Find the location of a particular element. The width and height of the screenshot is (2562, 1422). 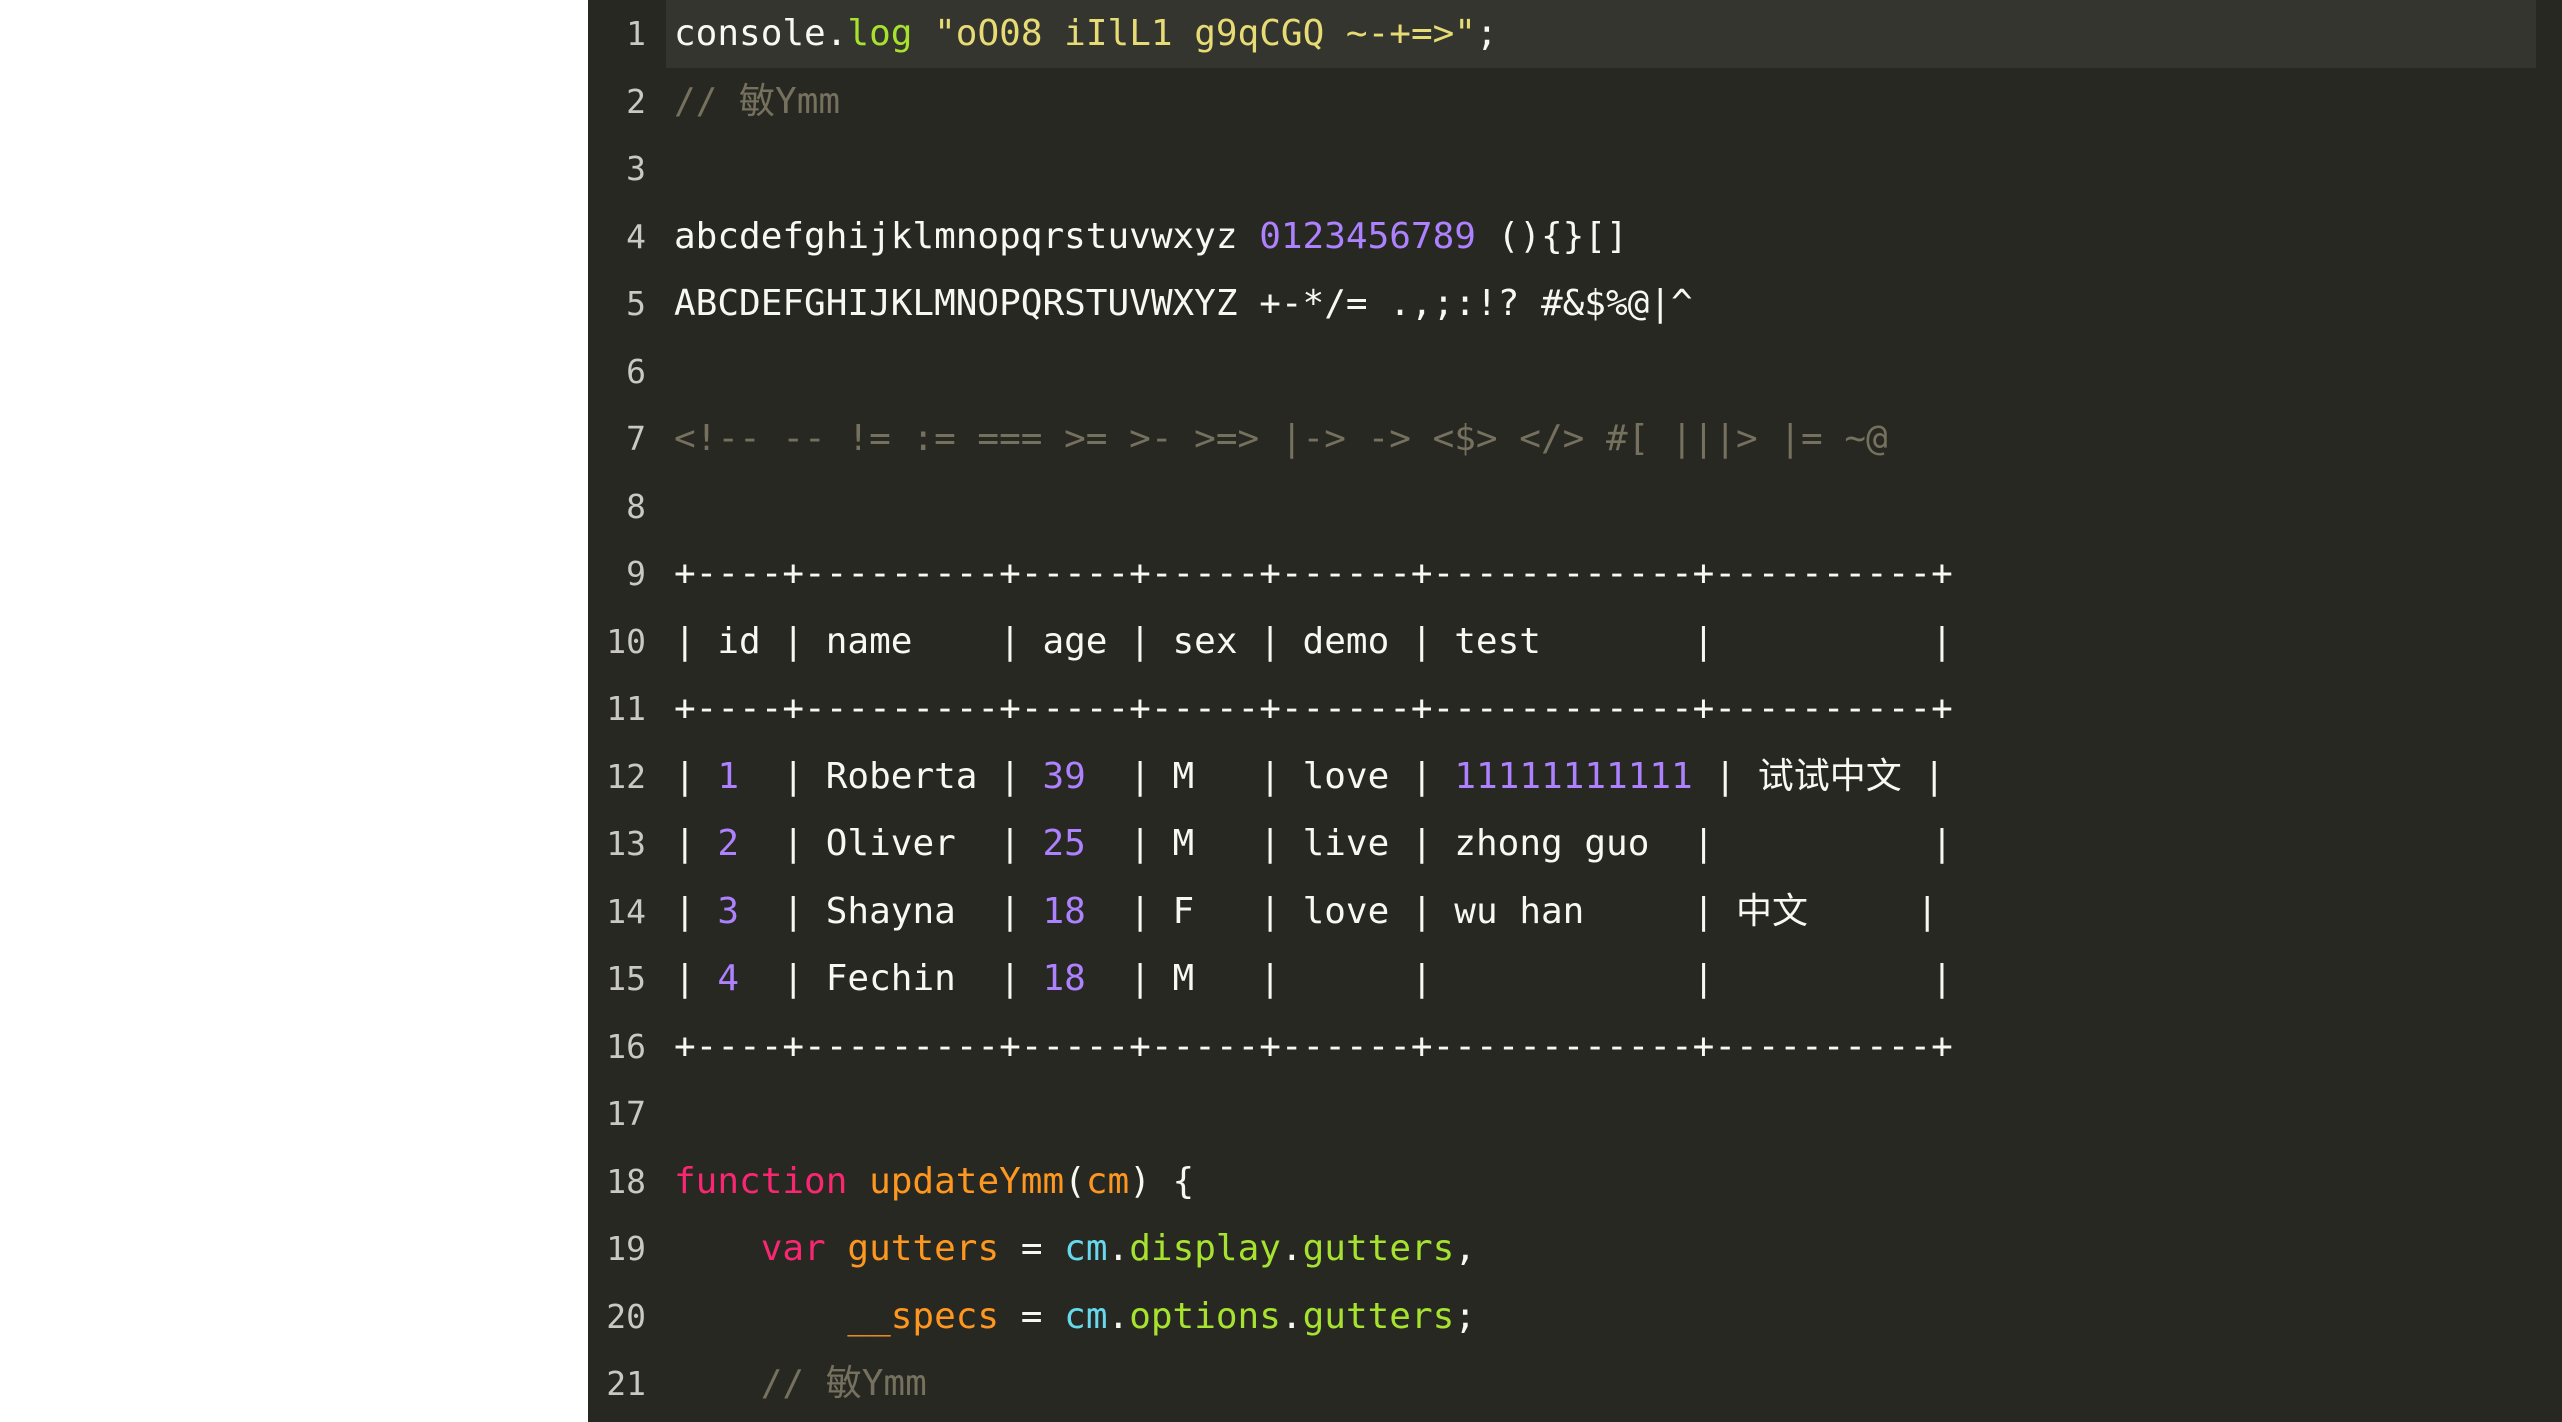

token-property: log is located at coordinates (880, 33).